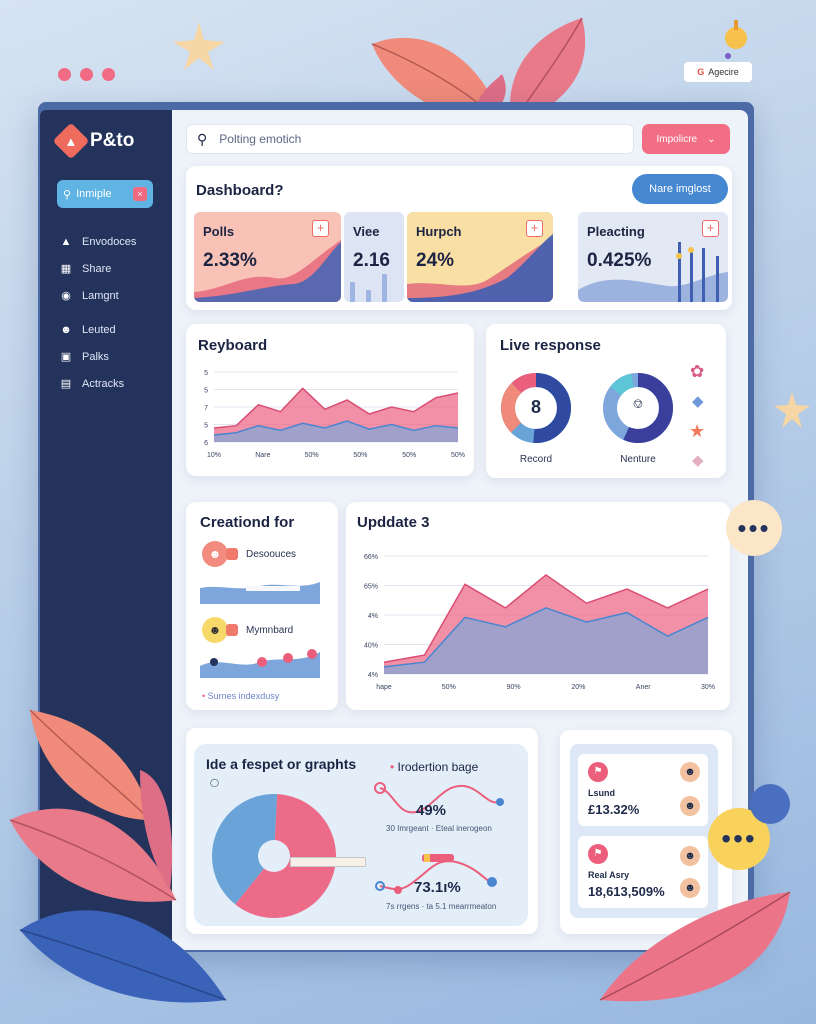 The height and width of the screenshot is (1024, 816). What do you see at coordinates (219, 231) in the screenshot?
I see `stat-label: Polls` at bounding box center [219, 231].